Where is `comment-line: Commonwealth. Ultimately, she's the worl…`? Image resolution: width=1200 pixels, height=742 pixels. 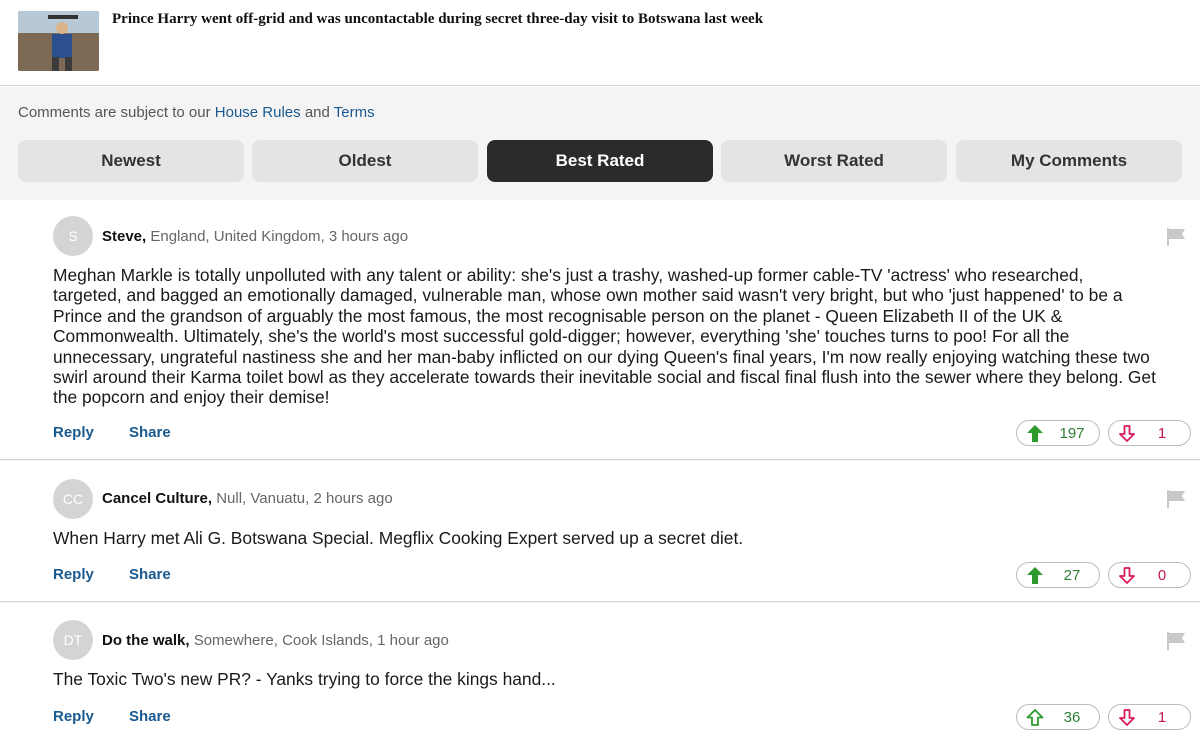 comment-line: Commonwealth. Ultimately, she's the worl… is located at coordinates (561, 336).